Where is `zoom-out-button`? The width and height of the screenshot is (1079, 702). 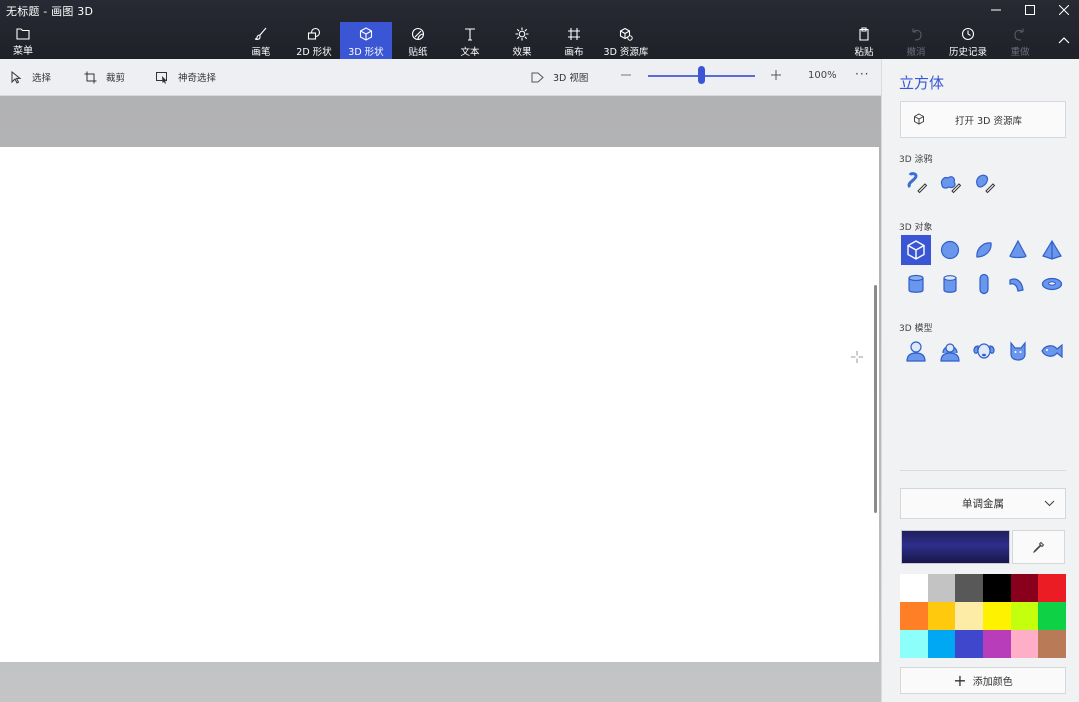
zoom-out-button is located at coordinates (626, 75).